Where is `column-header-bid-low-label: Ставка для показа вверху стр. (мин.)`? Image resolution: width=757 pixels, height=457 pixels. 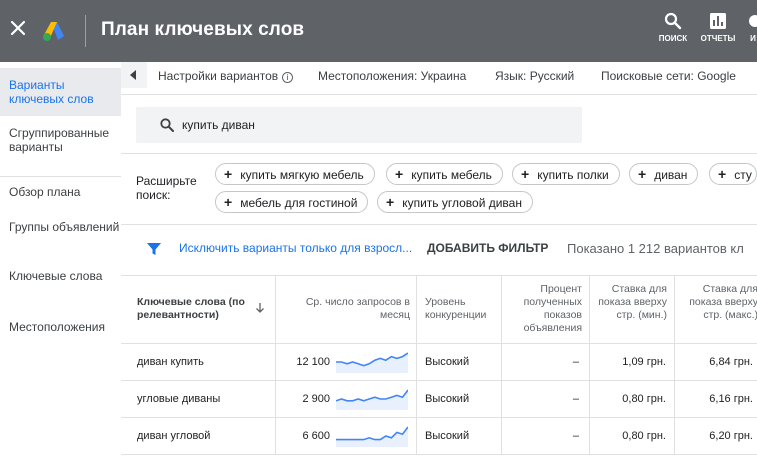
column-header-bid-low-label: Ставка для показа вверху стр. (мин.) is located at coordinates (632, 302).